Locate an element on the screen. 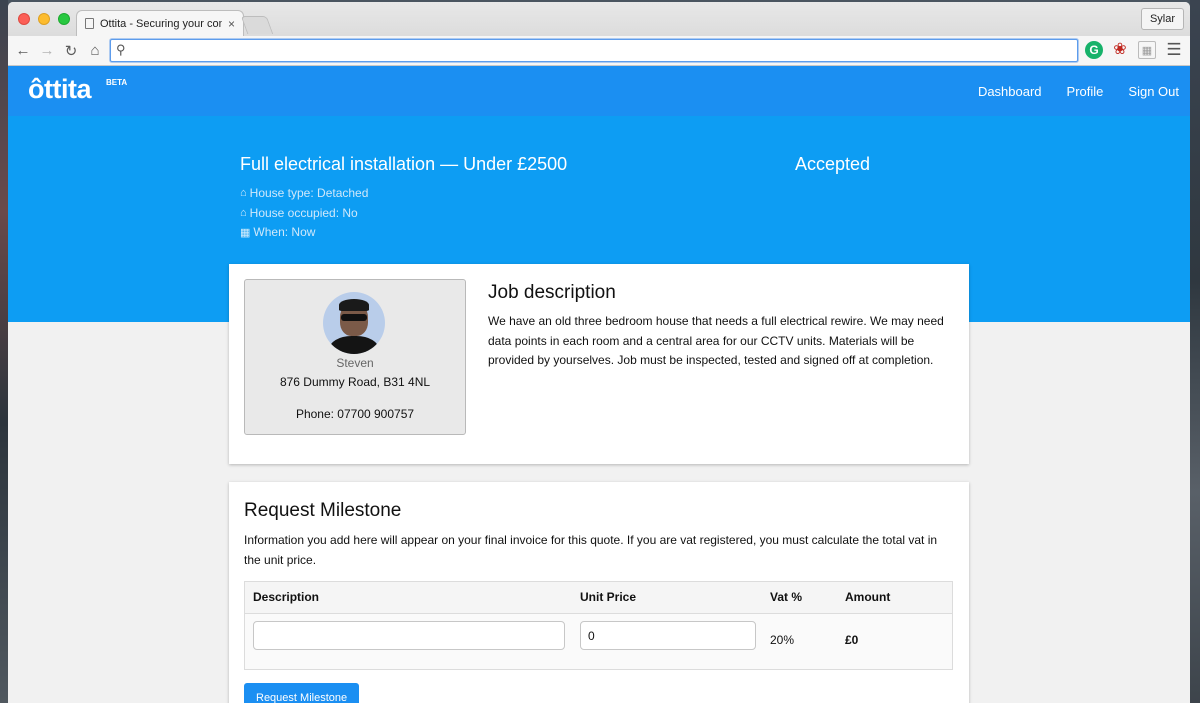 The height and width of the screenshot is (703, 1200). extension-grid-icon: ▦ is located at coordinates (1147, 50).